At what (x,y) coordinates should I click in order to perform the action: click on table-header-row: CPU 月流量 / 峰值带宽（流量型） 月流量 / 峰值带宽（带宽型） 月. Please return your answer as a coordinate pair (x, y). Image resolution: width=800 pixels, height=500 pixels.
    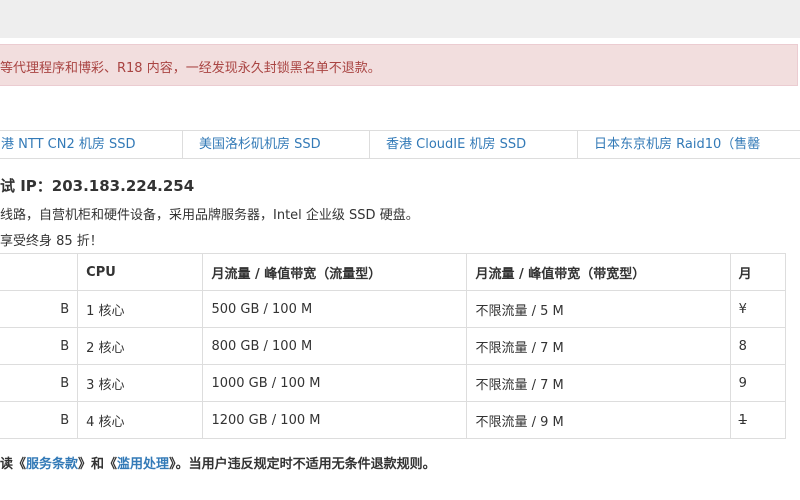
    Looking at the image, I should click on (393, 272).